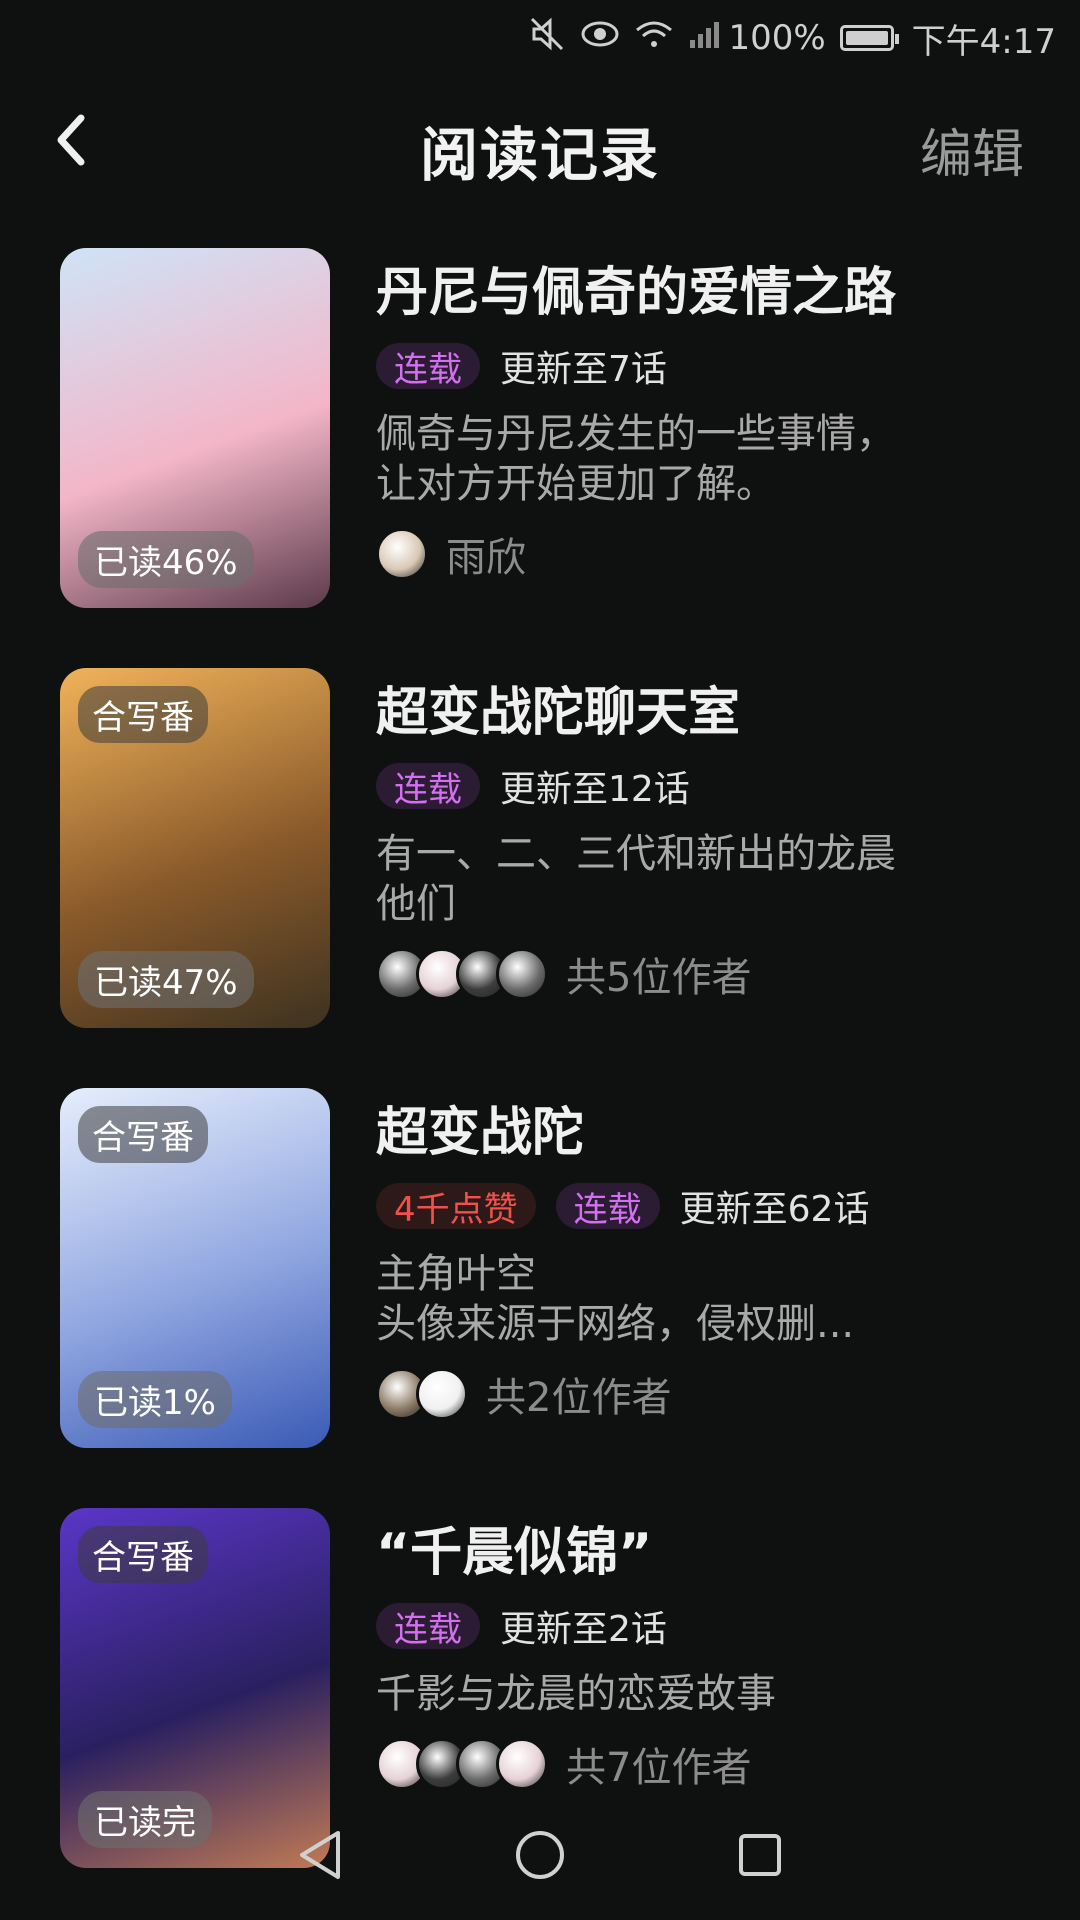 The height and width of the screenshot is (1920, 1080). Describe the element at coordinates (708, 1626) in the screenshot. I see `item-meta: 连载 更新至2话` at that location.